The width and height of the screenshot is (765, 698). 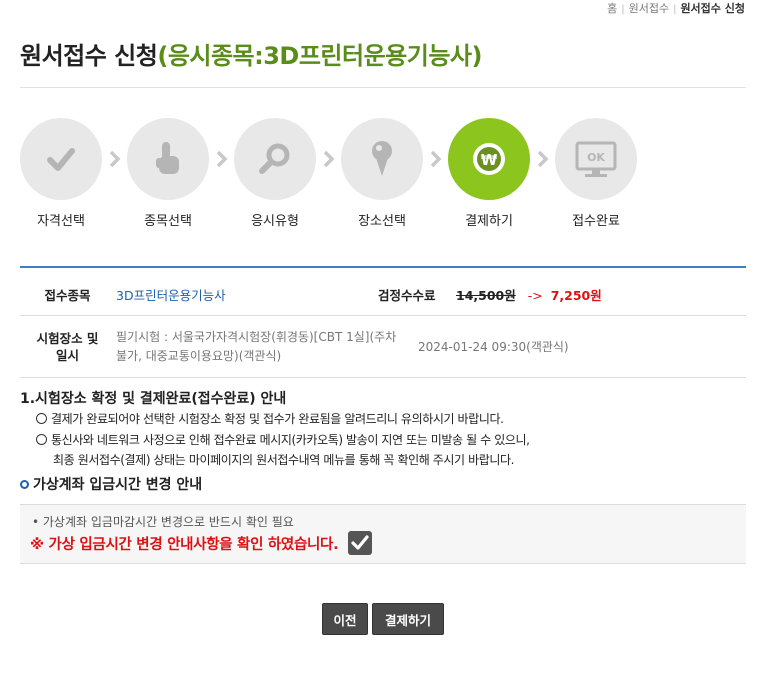 What do you see at coordinates (275, 159) in the screenshot?
I see `magnifier-icon` at bounding box center [275, 159].